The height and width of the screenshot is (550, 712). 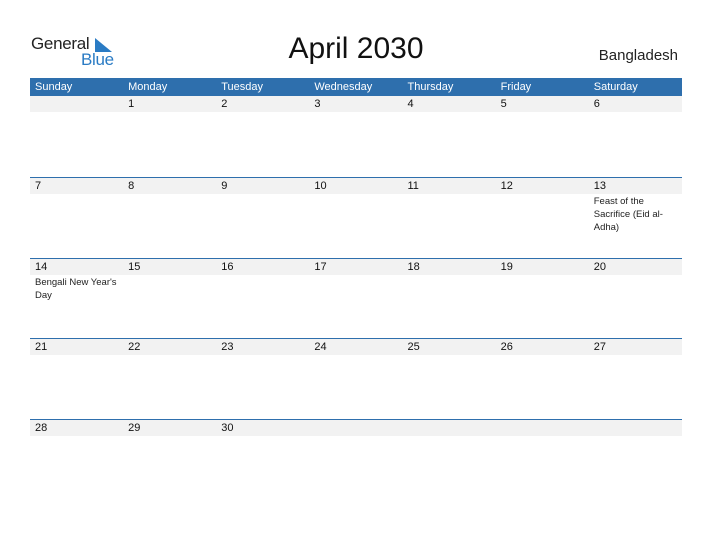 I want to click on day-cell: 19, so click(x=542, y=299).